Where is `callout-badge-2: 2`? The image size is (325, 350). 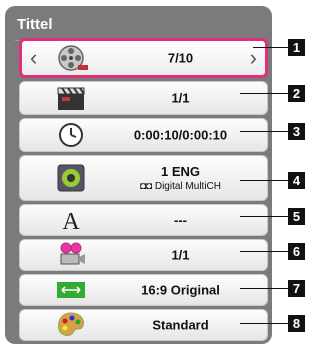 callout-badge-2: 2 is located at coordinates (296, 93).